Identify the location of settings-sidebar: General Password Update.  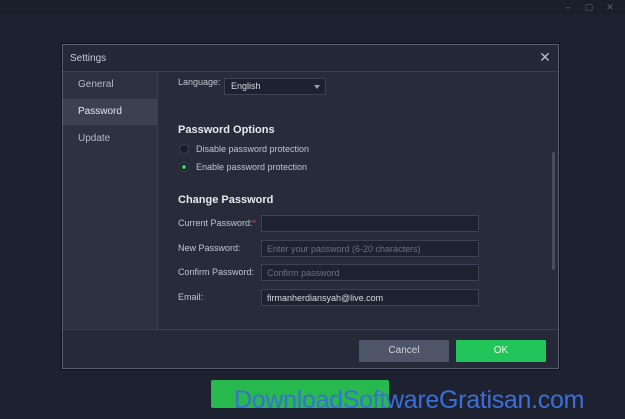
(110, 200).